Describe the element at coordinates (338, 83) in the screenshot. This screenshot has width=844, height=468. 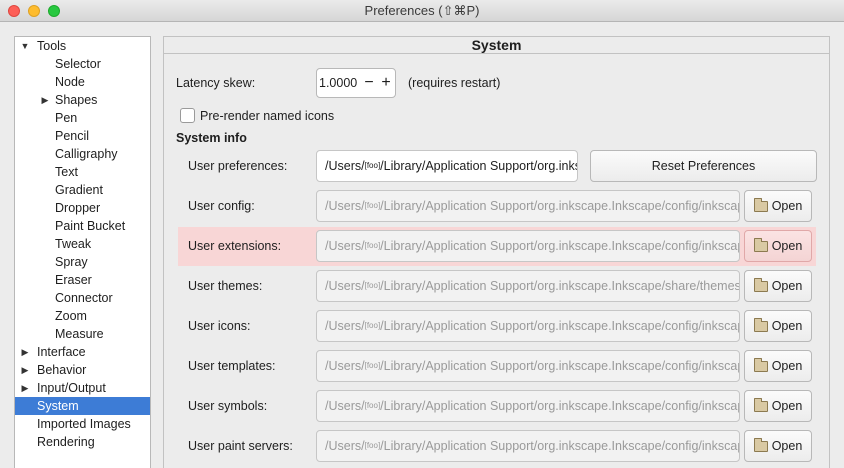
I see `latency-skew-value: 1.0000` at that location.